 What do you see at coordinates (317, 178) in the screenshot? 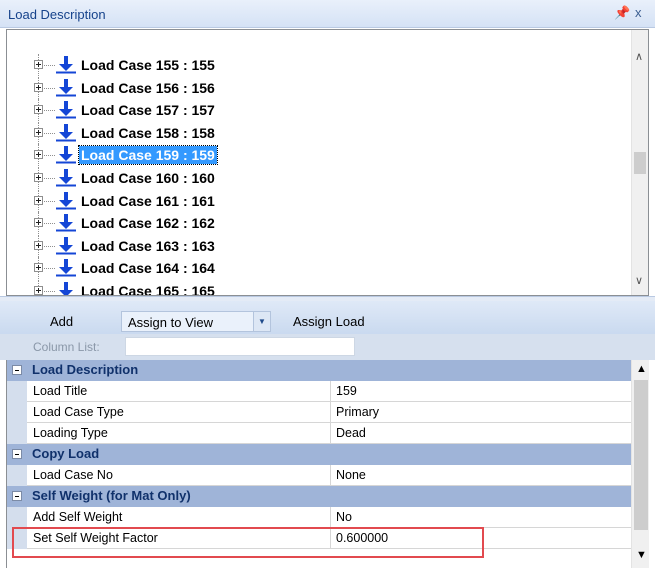
I see `tree-item: Load Case 160 : 160` at bounding box center [317, 178].